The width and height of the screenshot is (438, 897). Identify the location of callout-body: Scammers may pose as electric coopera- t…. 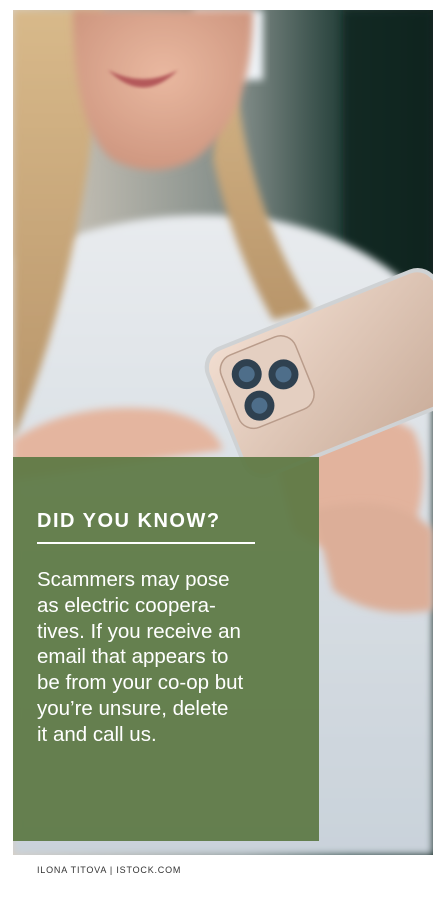
(140, 657).